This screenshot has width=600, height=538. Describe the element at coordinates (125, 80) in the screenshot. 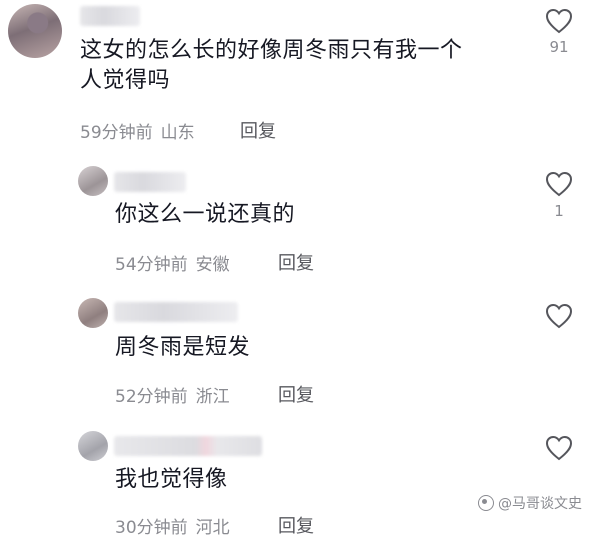

I see `comment-text-line: 人觉得吗` at that location.